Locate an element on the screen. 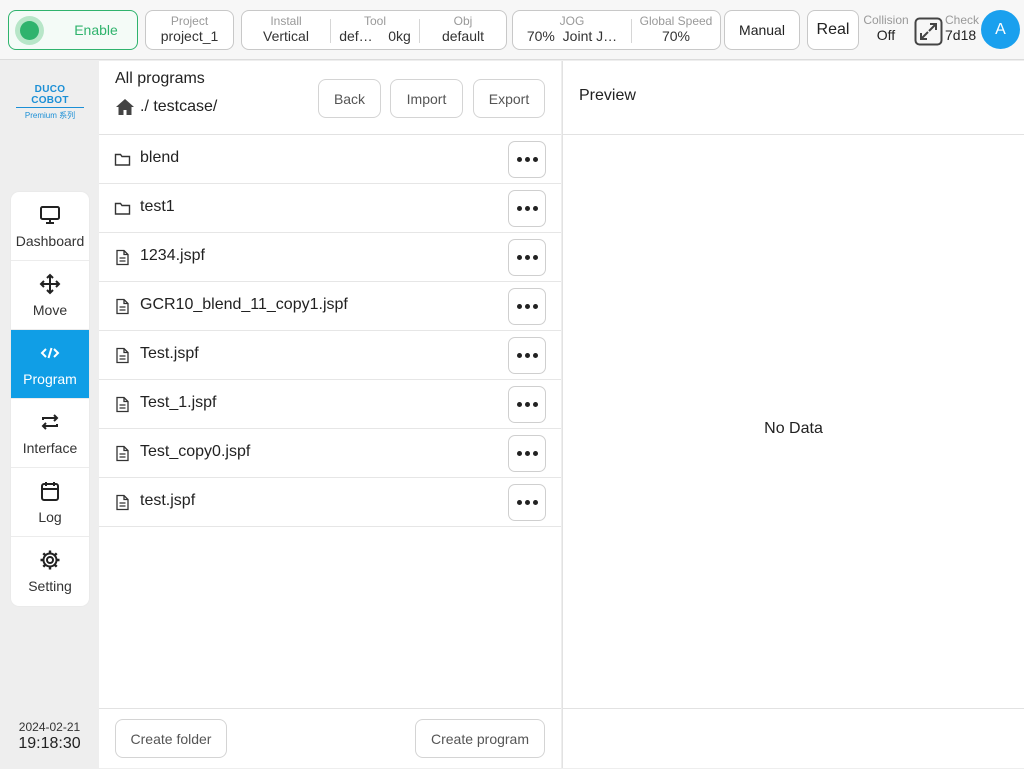 This screenshot has height=769, width=1024. empty-state-text: No Data is located at coordinates (793, 428).